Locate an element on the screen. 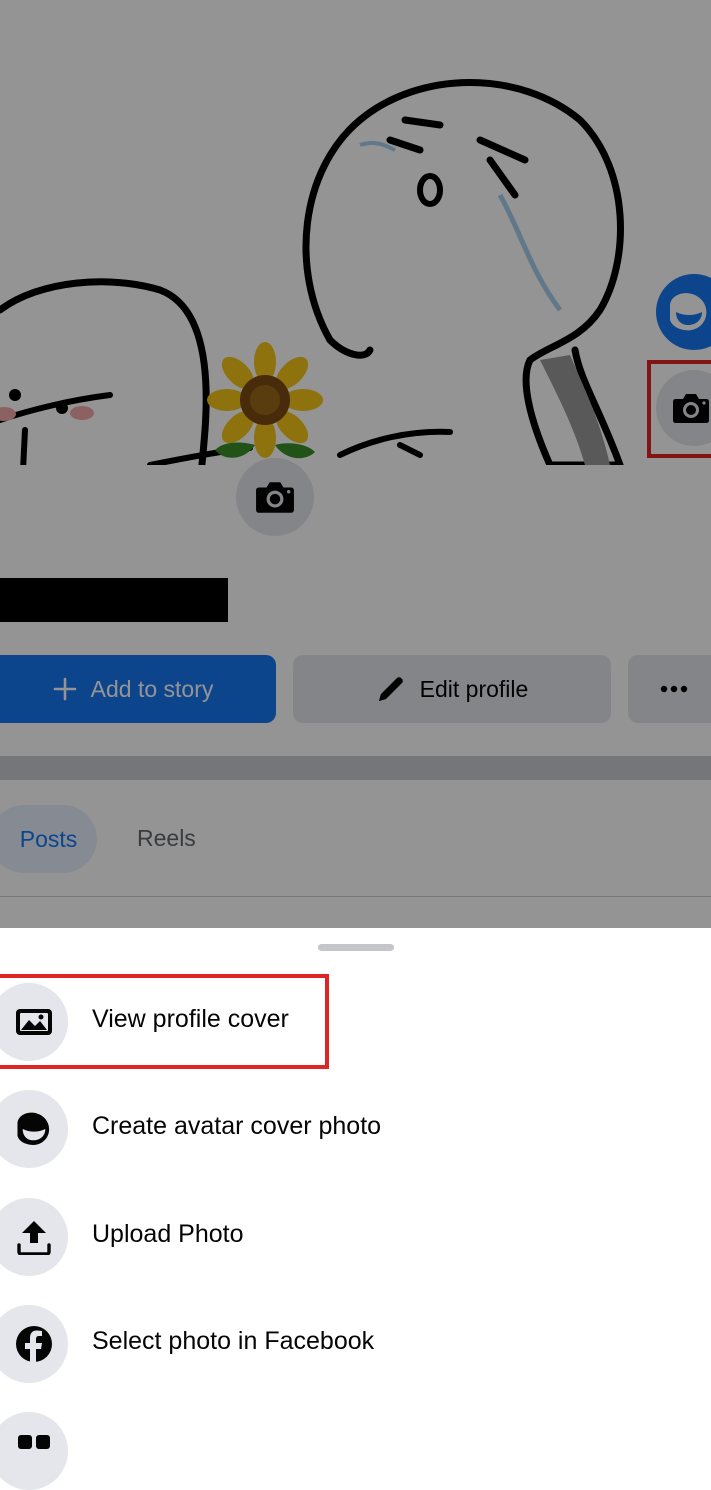 The image size is (711, 1490). upload-icon is located at coordinates (34, 1237).